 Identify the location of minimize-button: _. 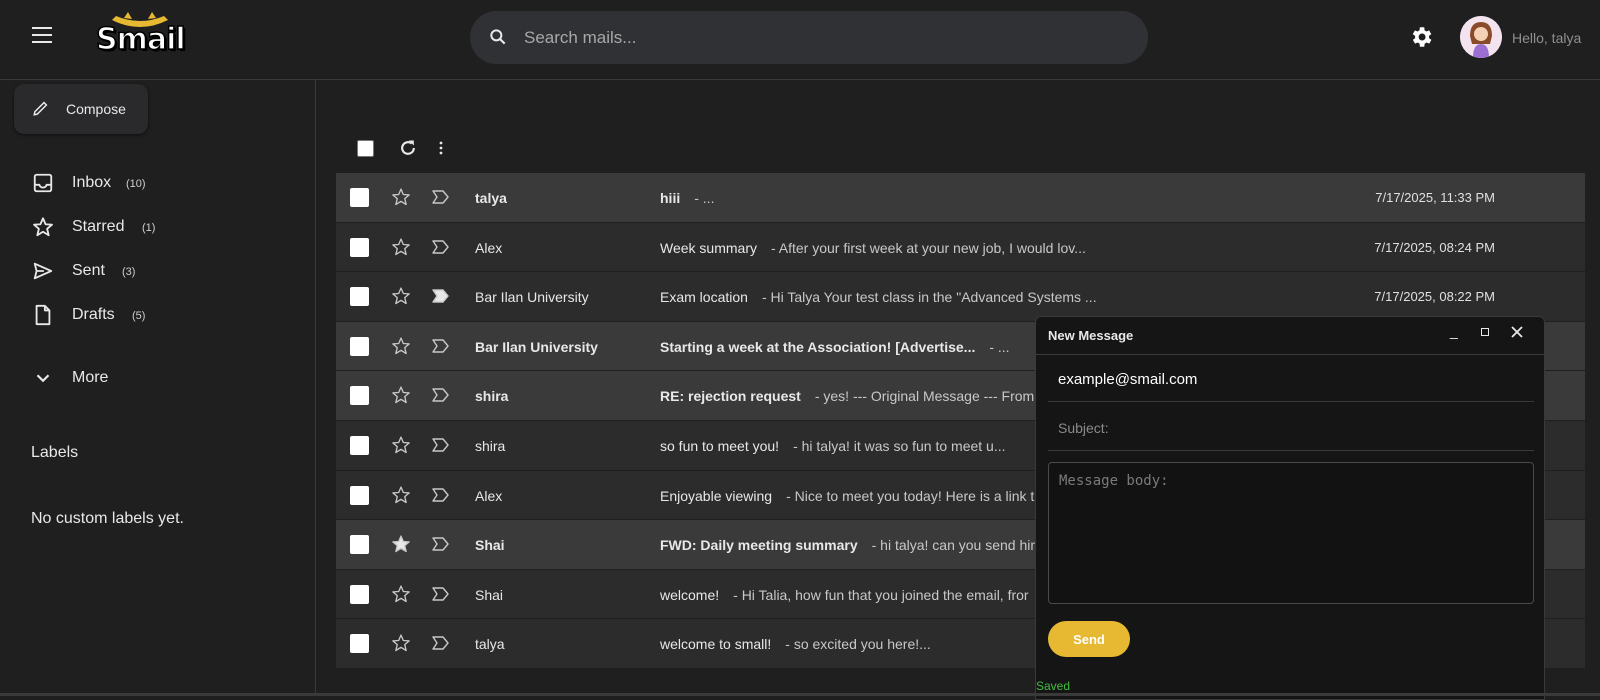
(1454, 331).